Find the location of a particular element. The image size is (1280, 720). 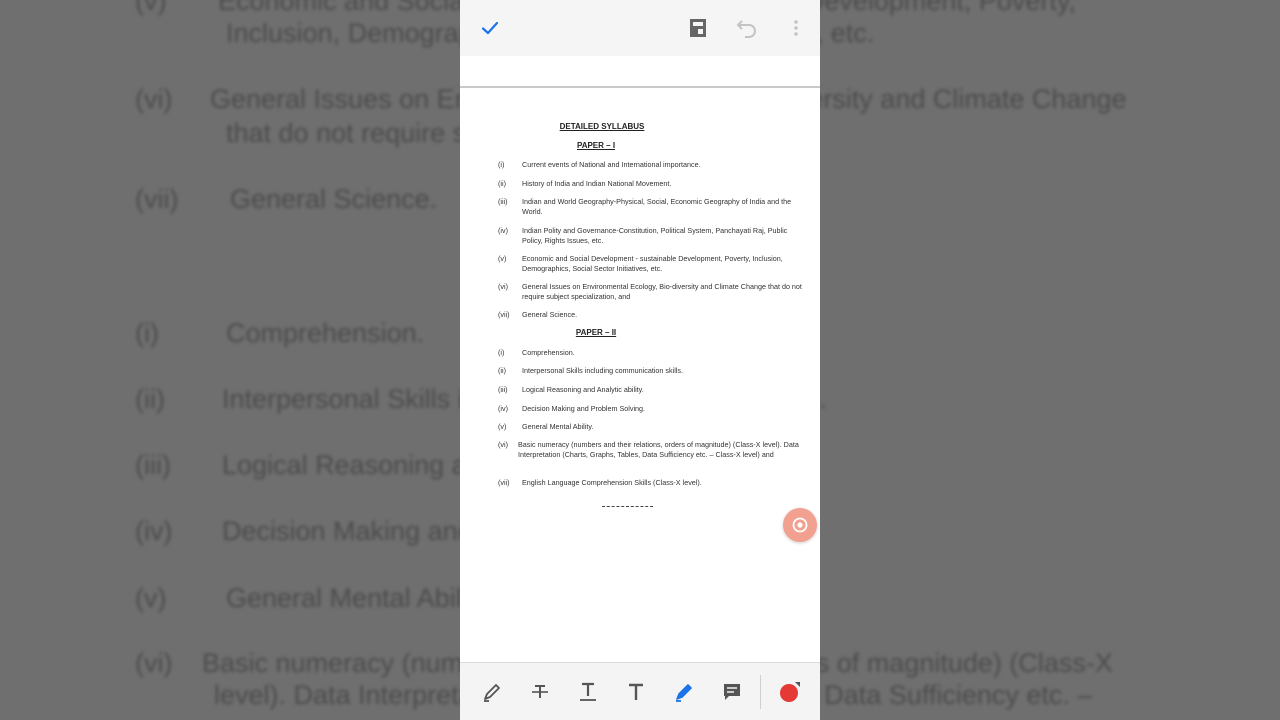

text-icon is located at coordinates (636, 692).